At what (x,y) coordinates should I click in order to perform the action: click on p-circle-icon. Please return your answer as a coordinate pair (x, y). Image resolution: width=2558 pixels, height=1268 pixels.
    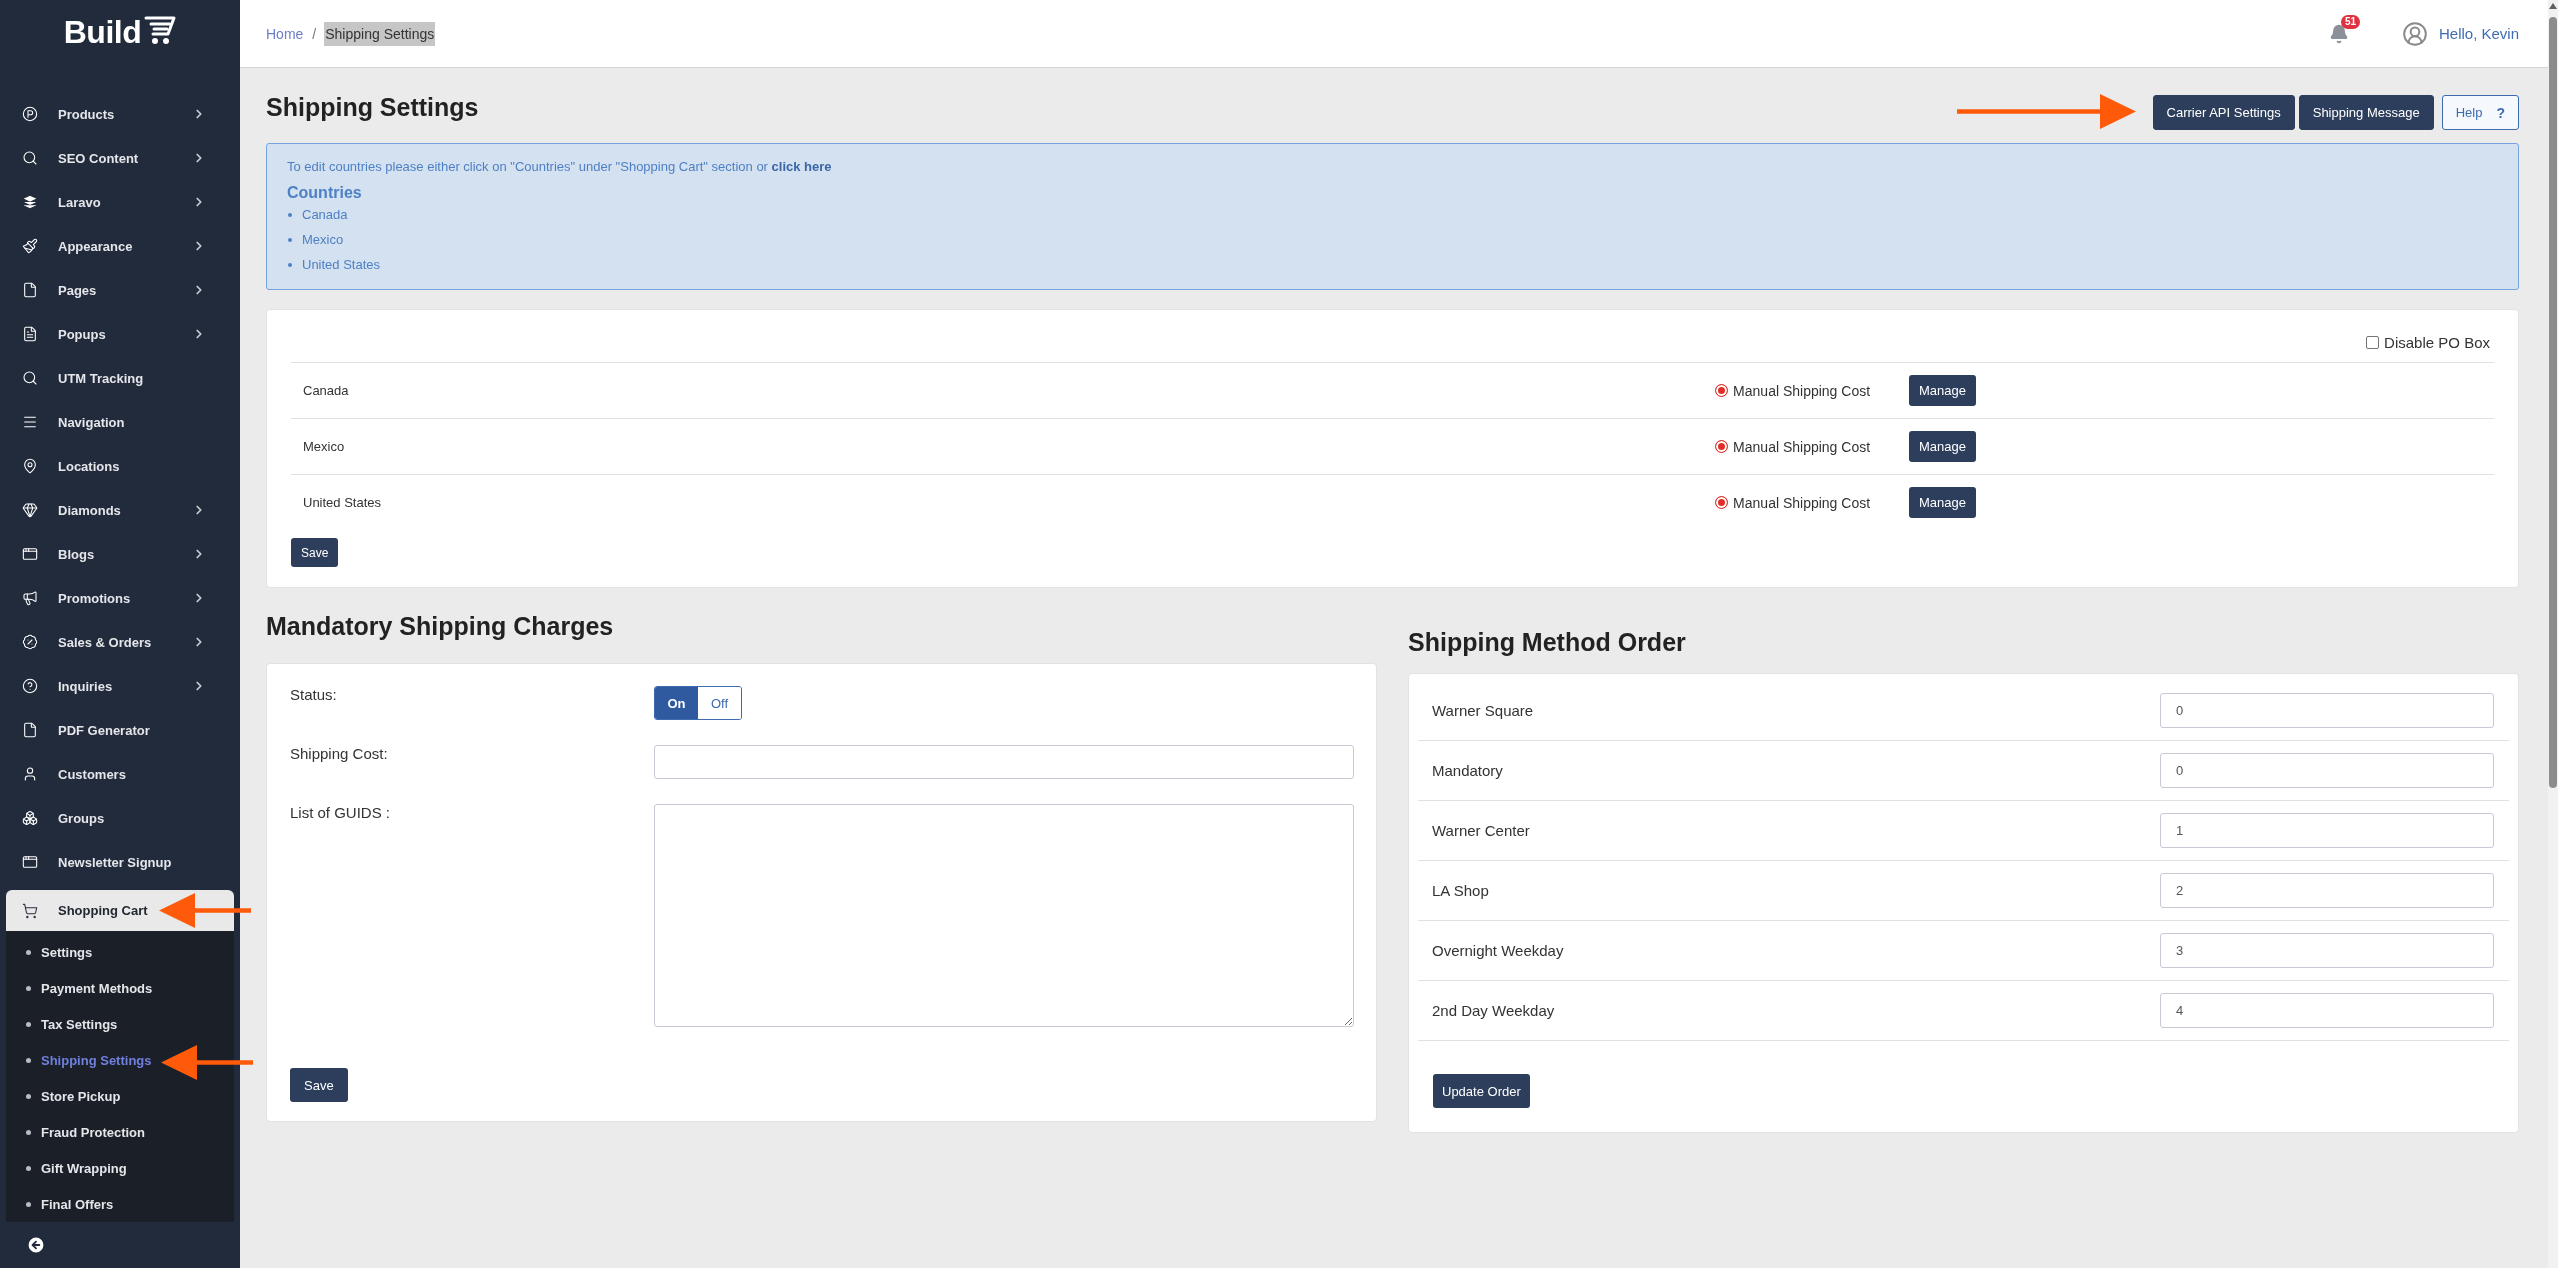
    Looking at the image, I should click on (30, 114).